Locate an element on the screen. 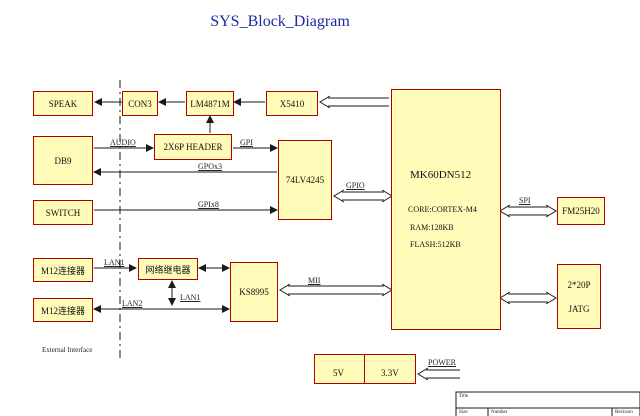 The width and height of the screenshot is (640, 416). m12-connector-2: M12连接器 is located at coordinates (63, 310).